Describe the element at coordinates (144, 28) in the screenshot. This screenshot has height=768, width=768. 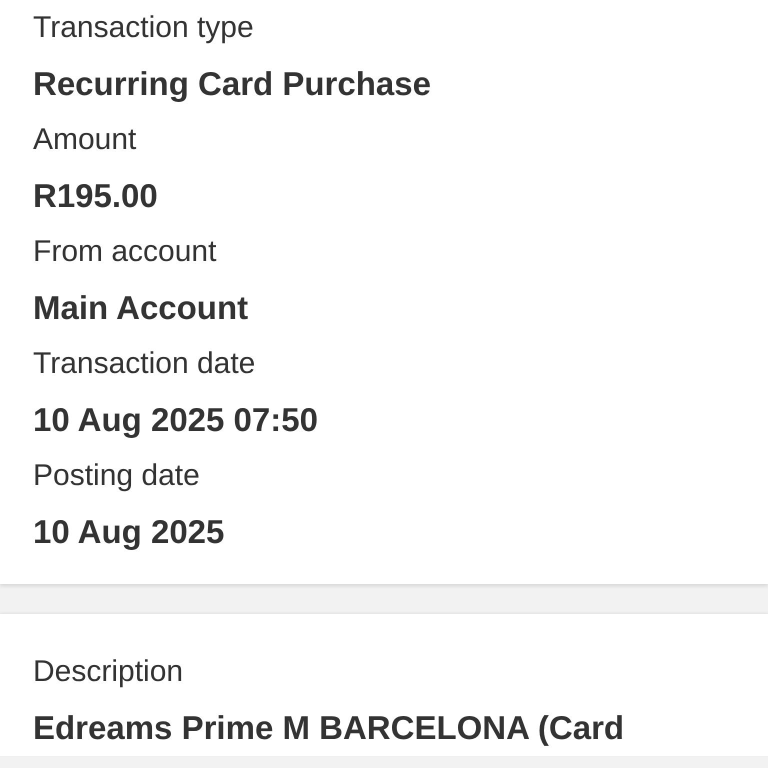
I see `field-label: Transaction type` at that location.